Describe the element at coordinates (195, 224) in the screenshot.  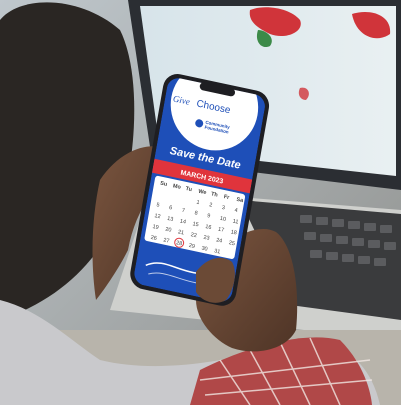
I see `calendar-day: 15` at that location.